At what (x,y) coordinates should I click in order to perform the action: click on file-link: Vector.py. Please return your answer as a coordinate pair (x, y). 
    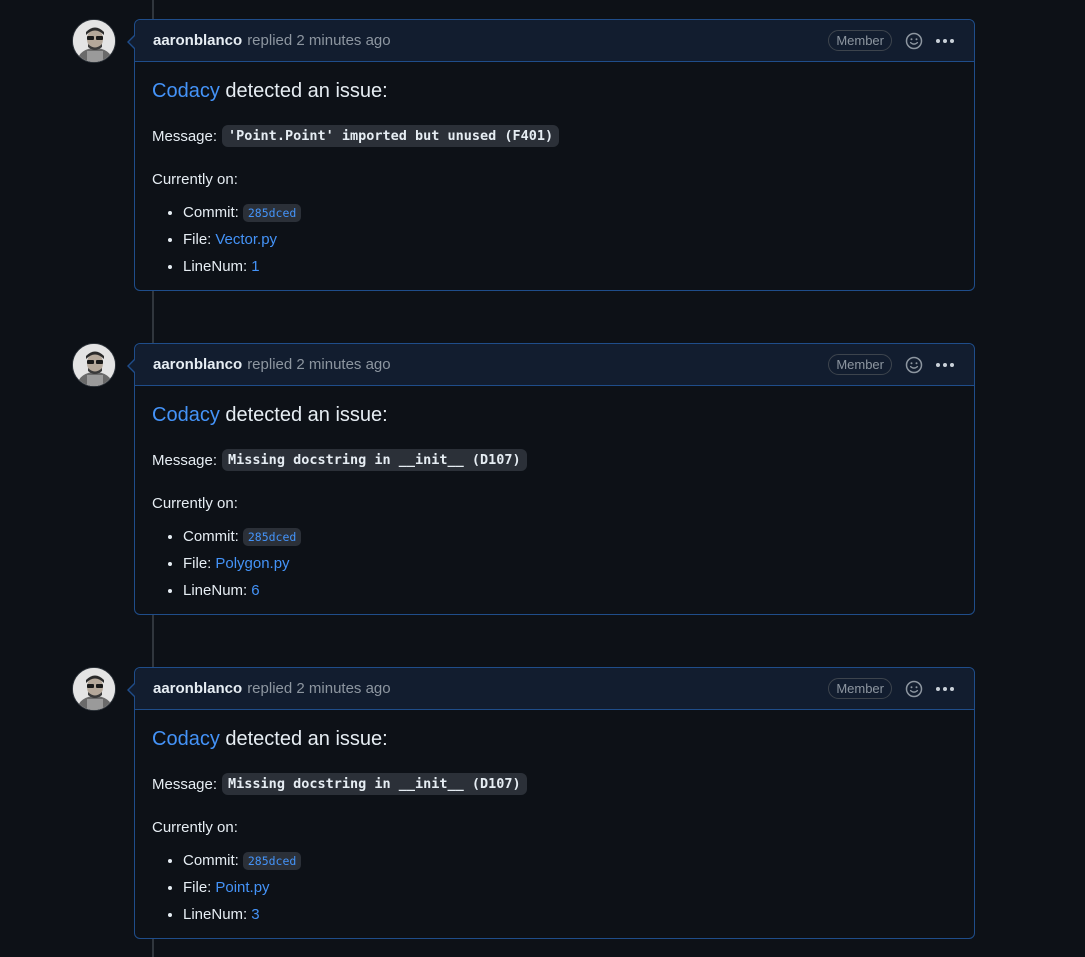
    Looking at the image, I should click on (246, 239).